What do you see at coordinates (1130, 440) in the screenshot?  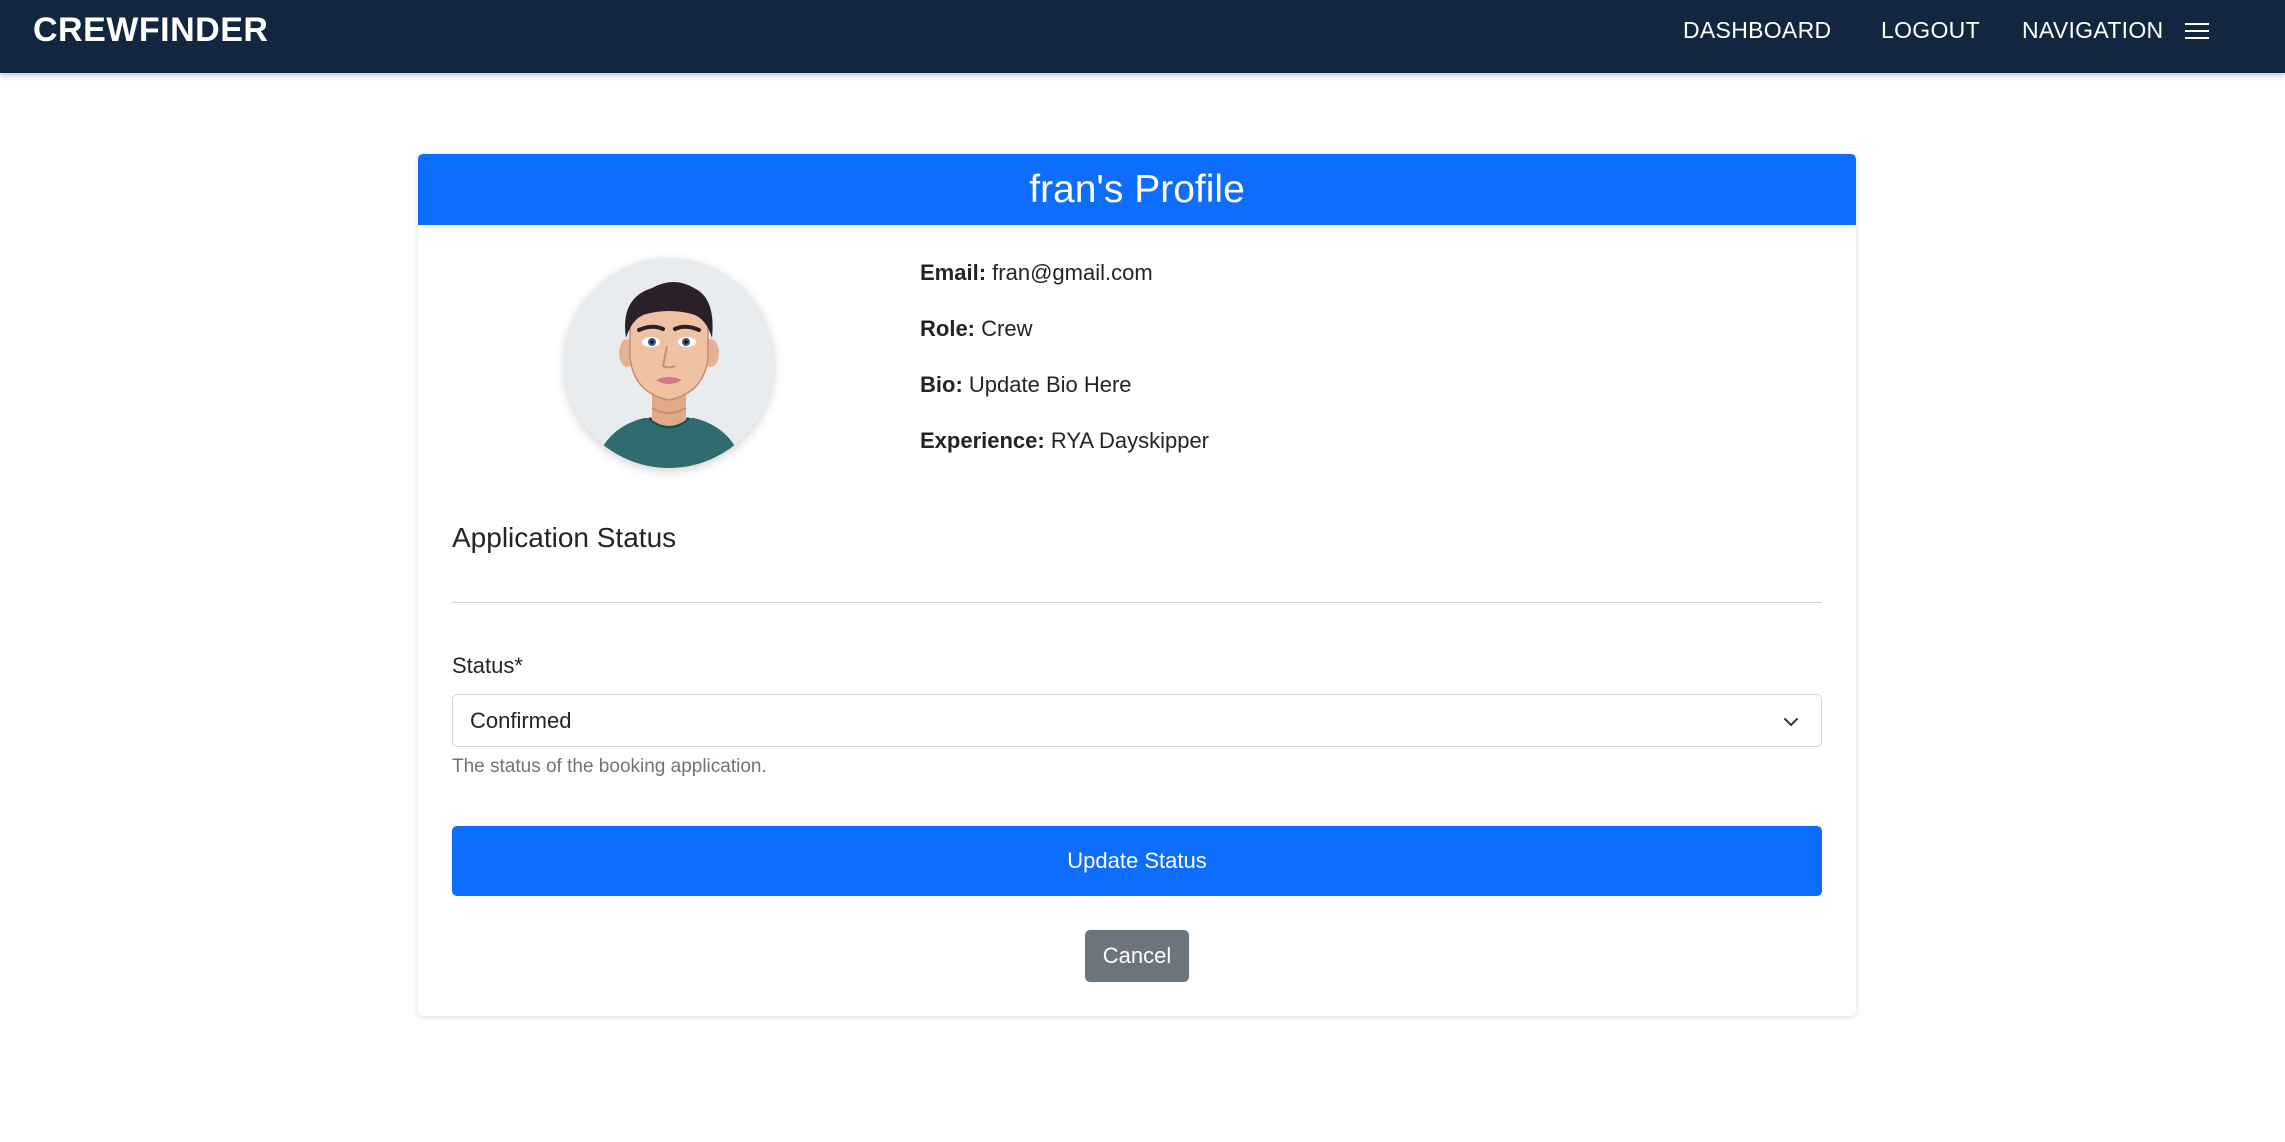 I see `experience-value: RYA Dayskipper` at bounding box center [1130, 440].